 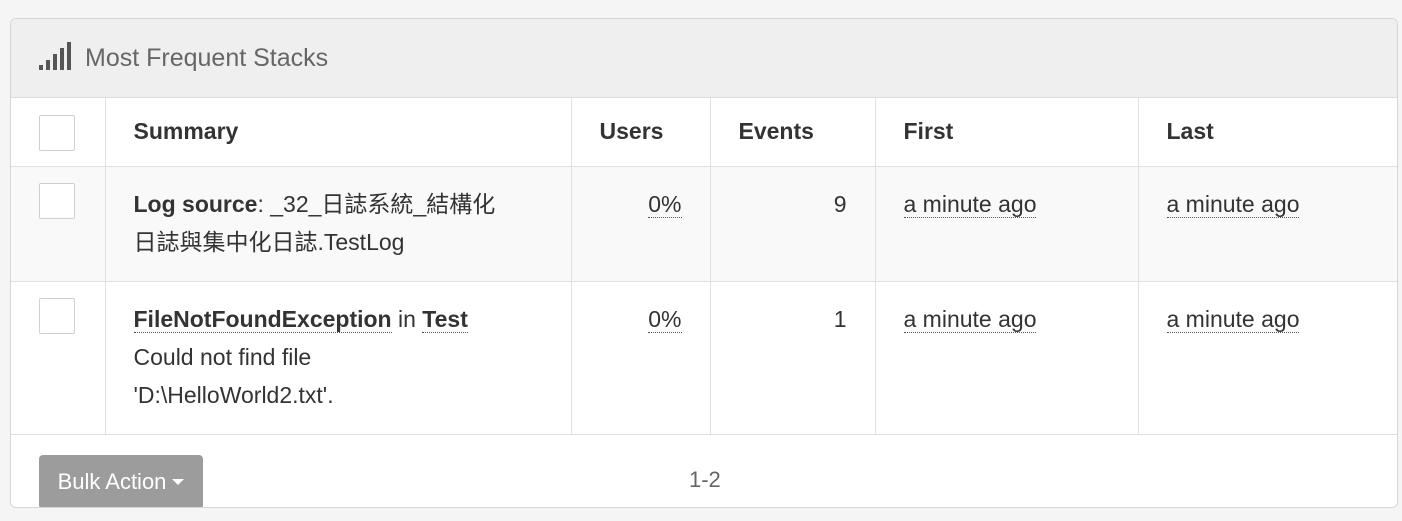 What do you see at coordinates (793, 132) in the screenshot?
I see `column-events: Events` at bounding box center [793, 132].